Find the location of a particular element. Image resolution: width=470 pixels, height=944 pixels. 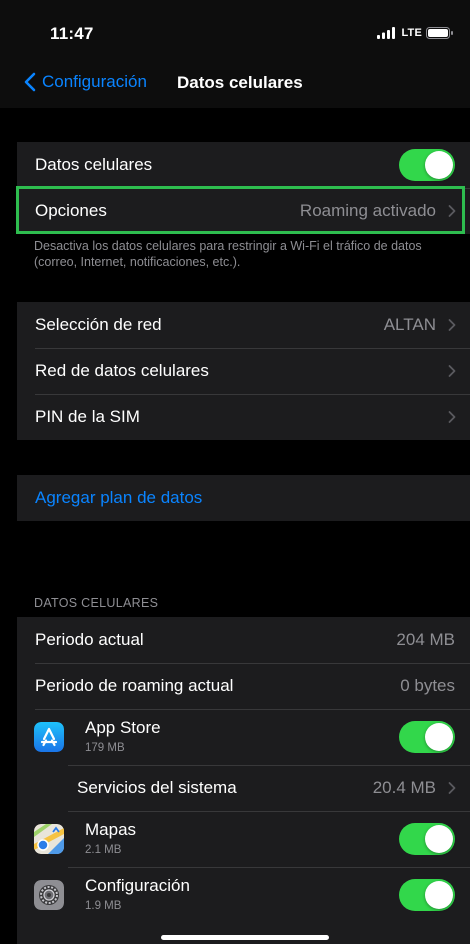

app-row-app-store: App Store 179 MB is located at coordinates (243, 737).